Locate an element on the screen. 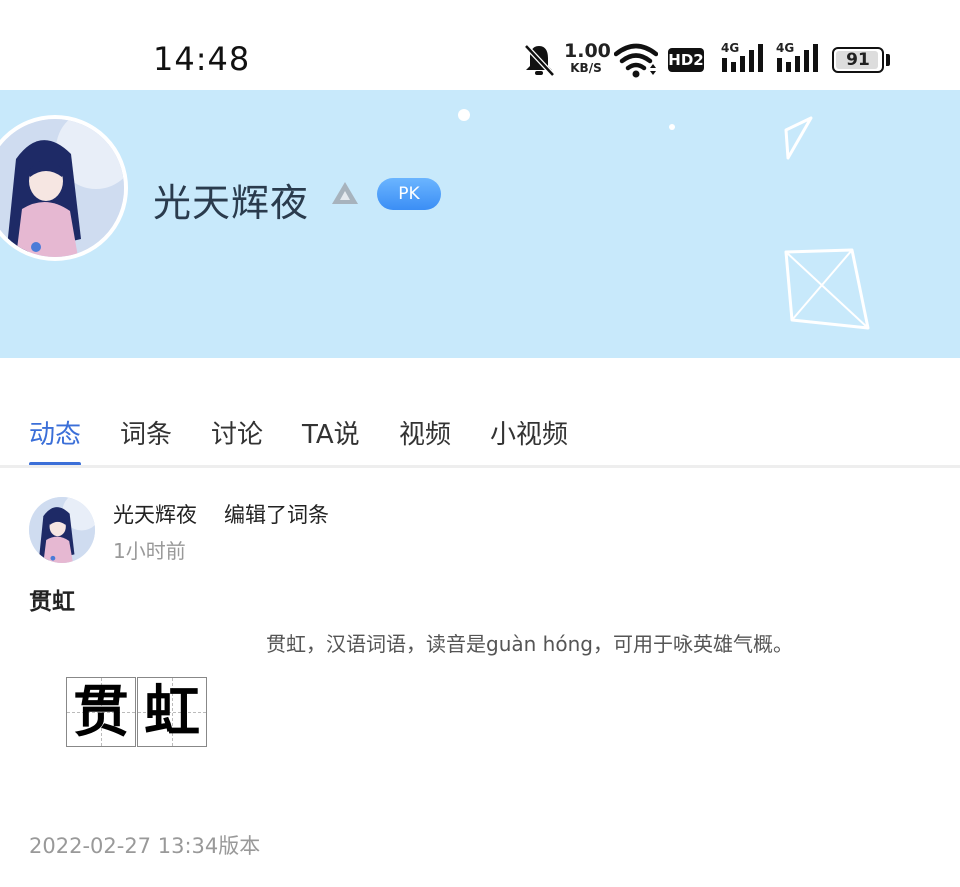  character-cell: 虹 is located at coordinates (172, 712).